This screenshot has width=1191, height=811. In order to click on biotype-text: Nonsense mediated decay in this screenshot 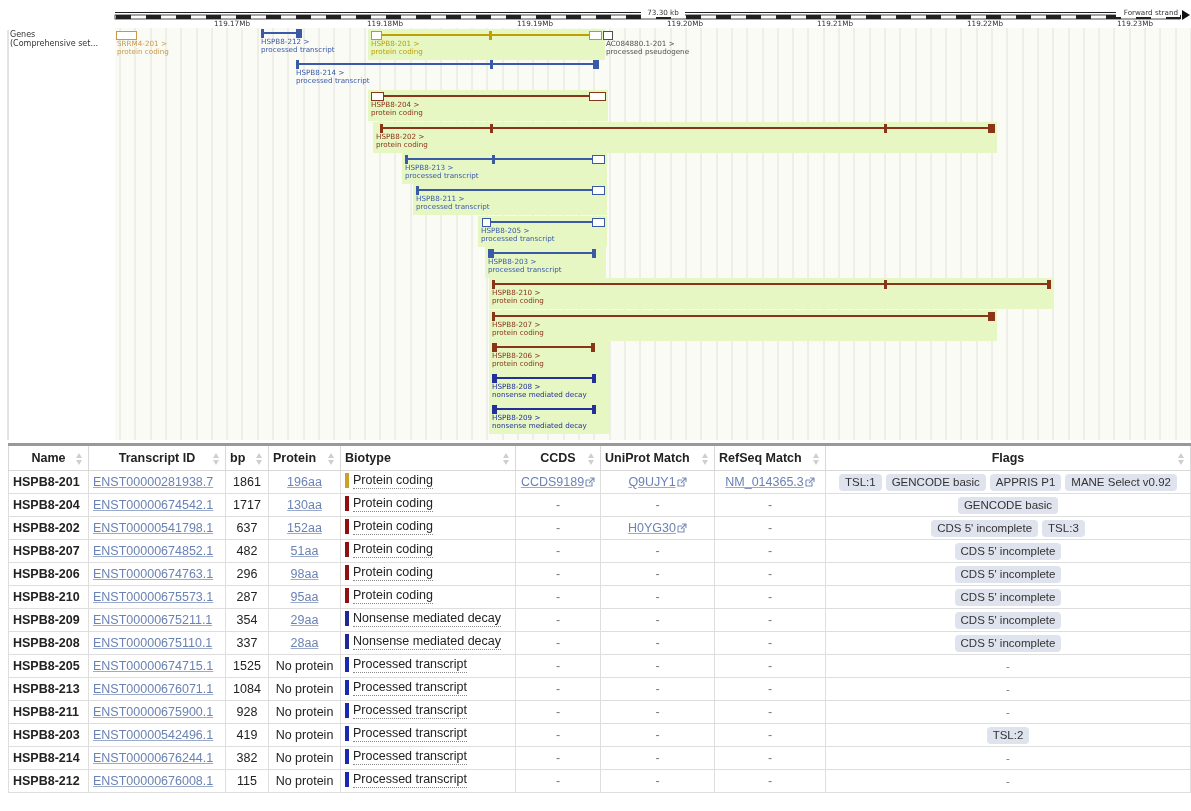, I will do `click(427, 641)`.